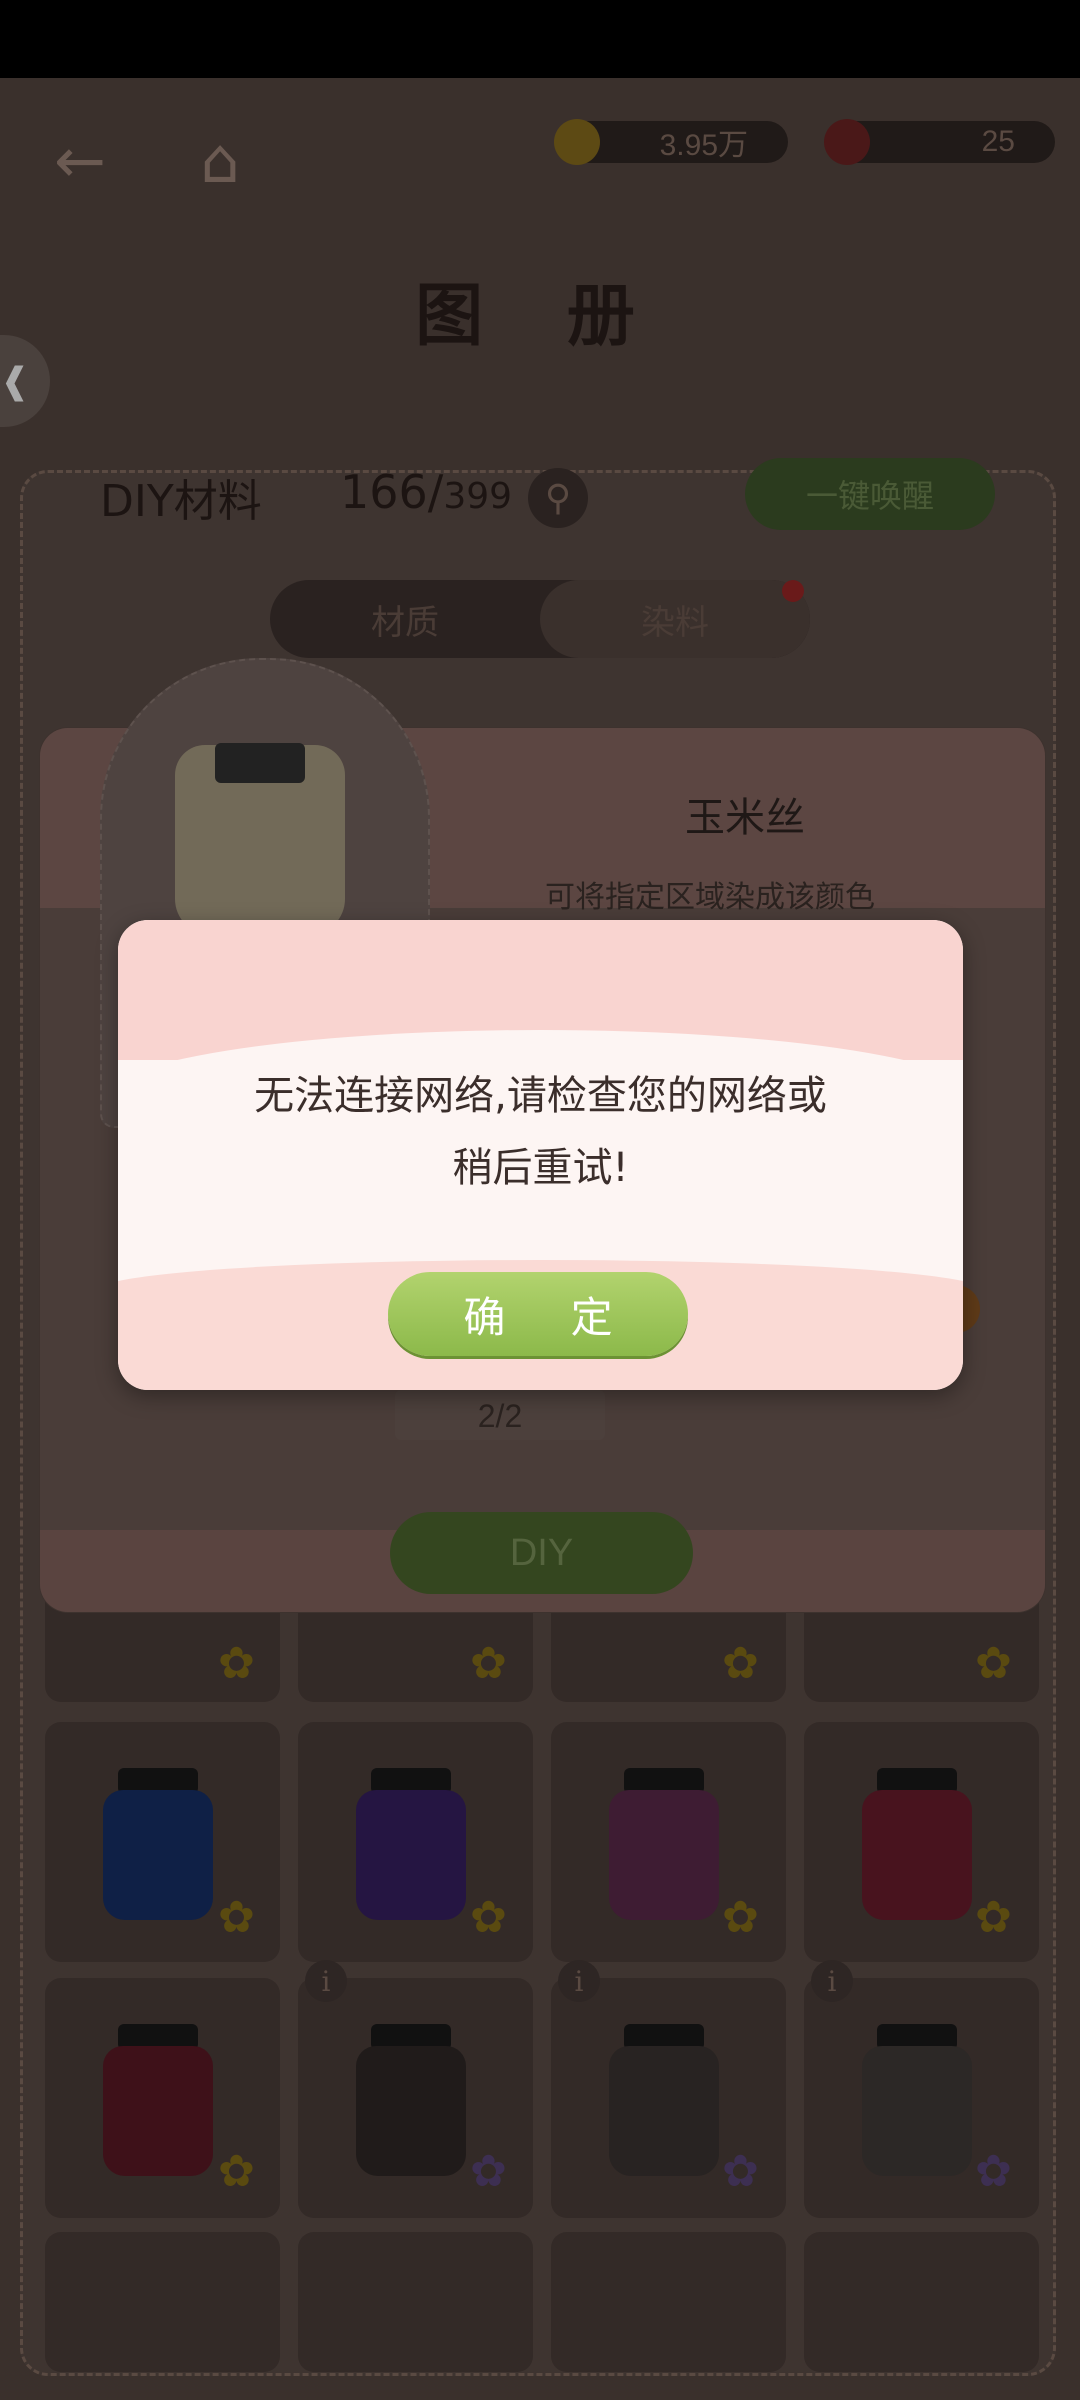 Image resolution: width=1080 pixels, height=2400 pixels. Describe the element at coordinates (710, 897) in the screenshot. I see `item-description: 可将指定区域染成该颜色` at that location.